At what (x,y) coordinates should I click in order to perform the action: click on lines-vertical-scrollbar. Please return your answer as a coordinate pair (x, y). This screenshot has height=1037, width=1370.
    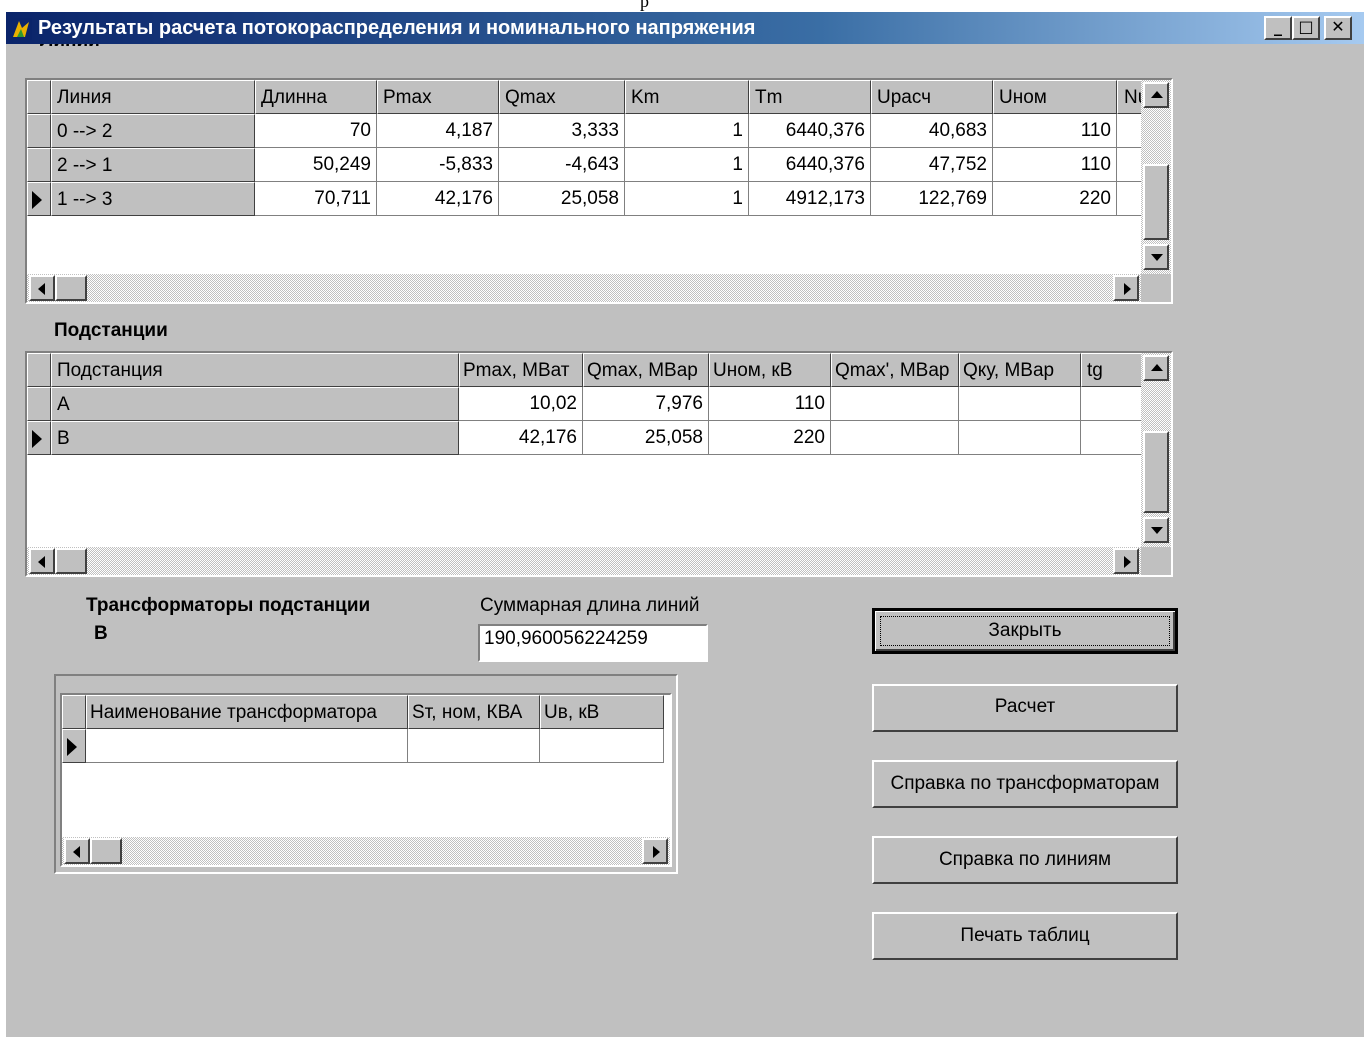
    Looking at the image, I should click on (1156, 177).